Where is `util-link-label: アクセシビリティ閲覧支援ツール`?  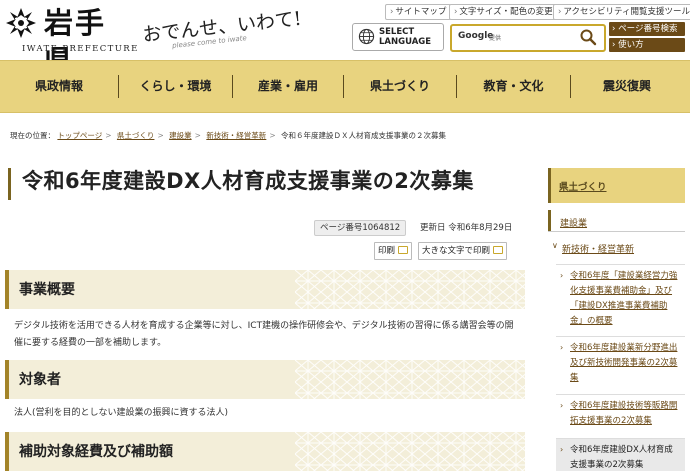
util-link-label: アクセシビリティ閲覧支援ツール is located at coordinates (626, 12).